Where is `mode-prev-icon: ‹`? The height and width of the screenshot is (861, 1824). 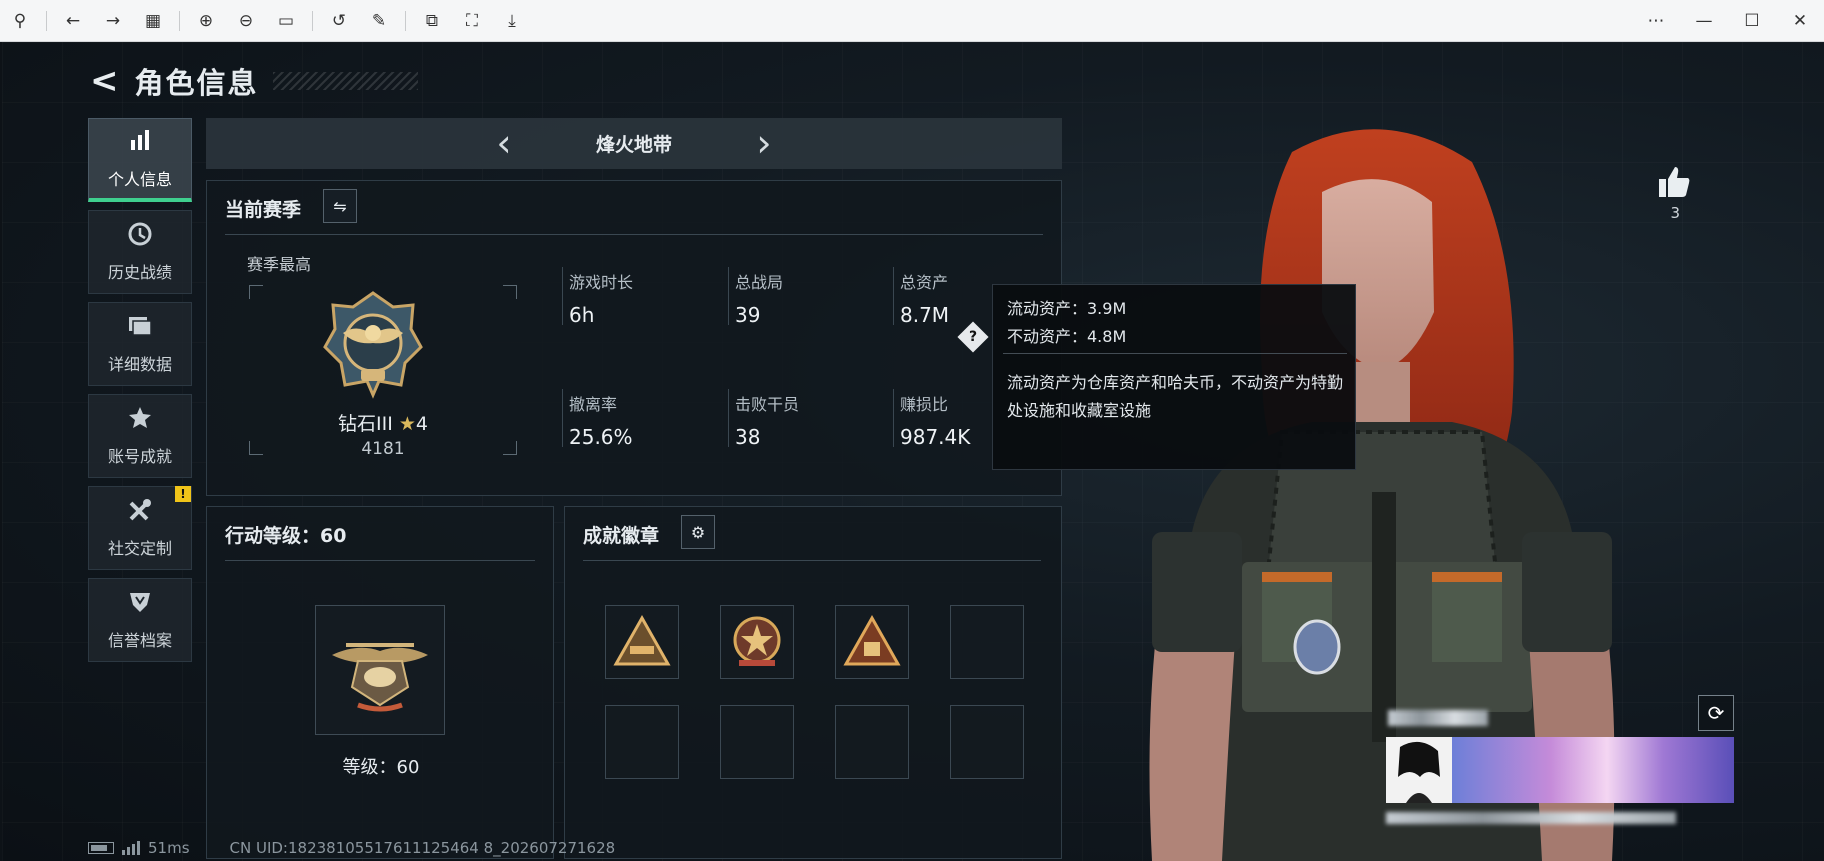
mode-prev-icon: ‹ is located at coordinates (504, 143).